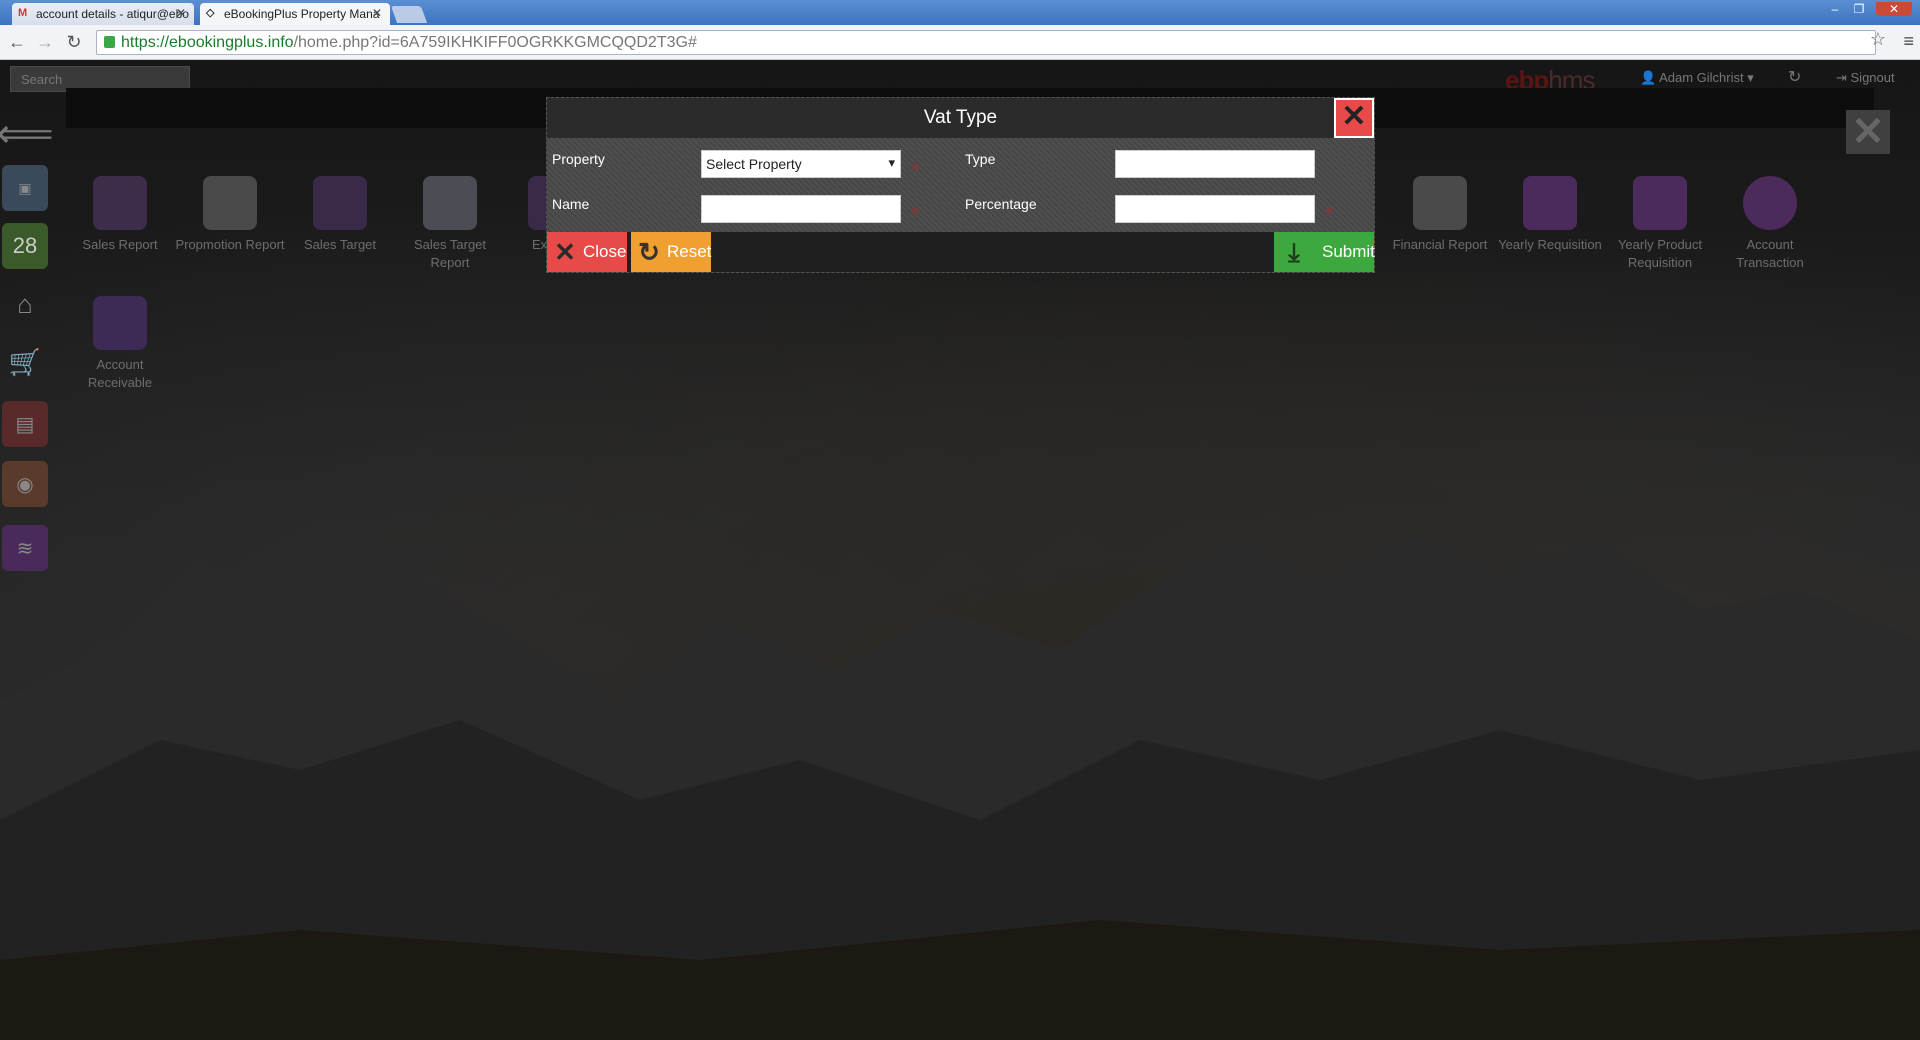  I want to click on tab-label: eBookingPlus Property Mana, so click(302, 14).